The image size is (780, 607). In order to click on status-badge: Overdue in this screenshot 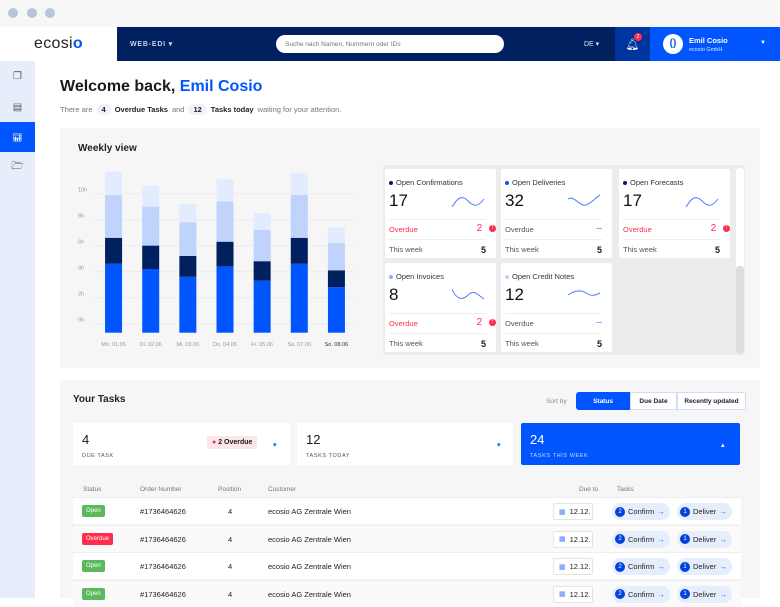, I will do `click(98, 538)`.